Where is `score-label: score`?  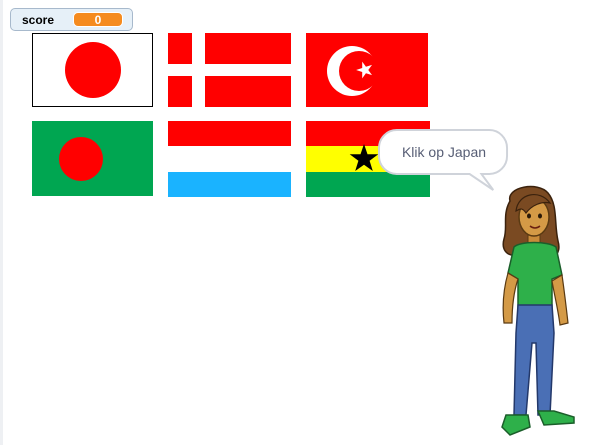 score-label: score is located at coordinates (38, 20).